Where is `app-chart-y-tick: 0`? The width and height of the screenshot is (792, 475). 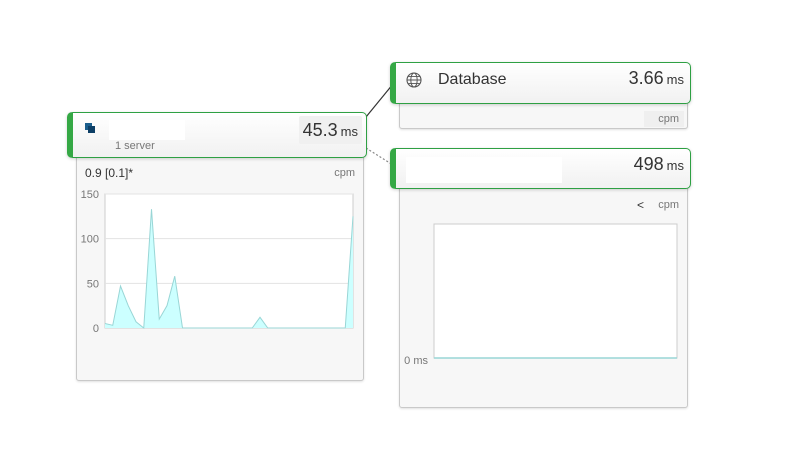 app-chart-y-tick: 0 is located at coordinates (96, 329).